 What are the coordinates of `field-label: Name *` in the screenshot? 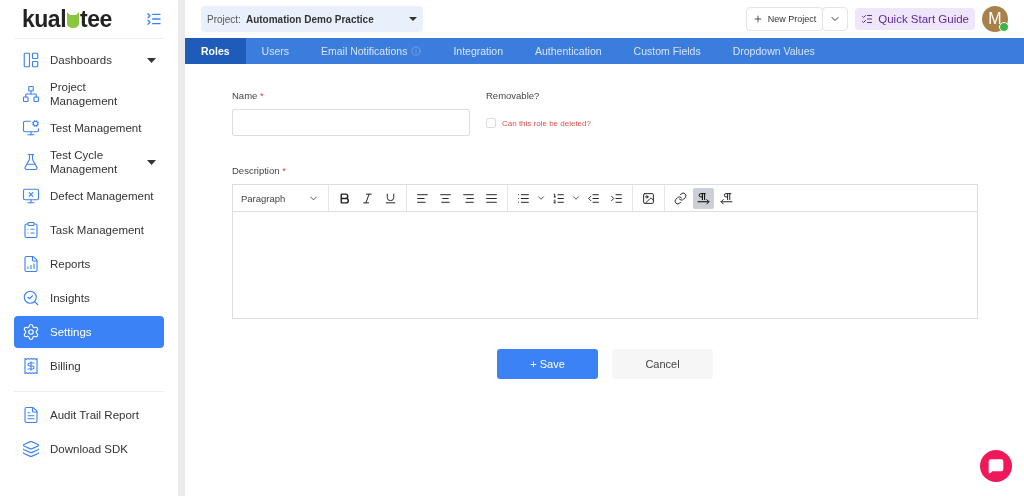 It's located at (248, 95).